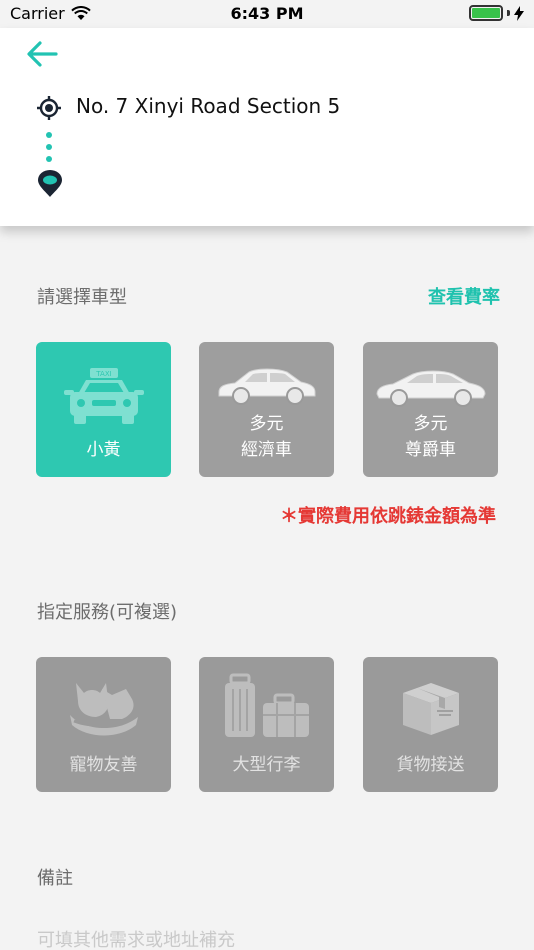 Image resolution: width=534 pixels, height=950 pixels. What do you see at coordinates (49, 147) in the screenshot?
I see `route-dots` at bounding box center [49, 147].